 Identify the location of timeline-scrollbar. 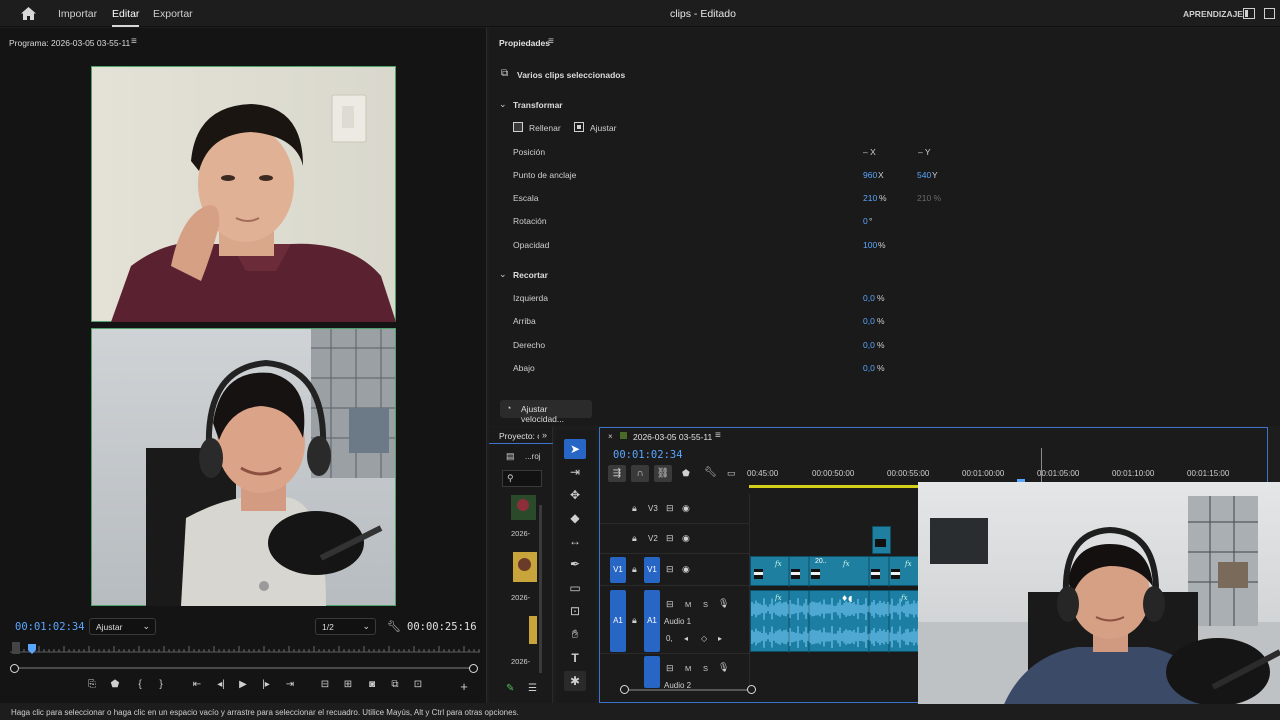
(688, 690).